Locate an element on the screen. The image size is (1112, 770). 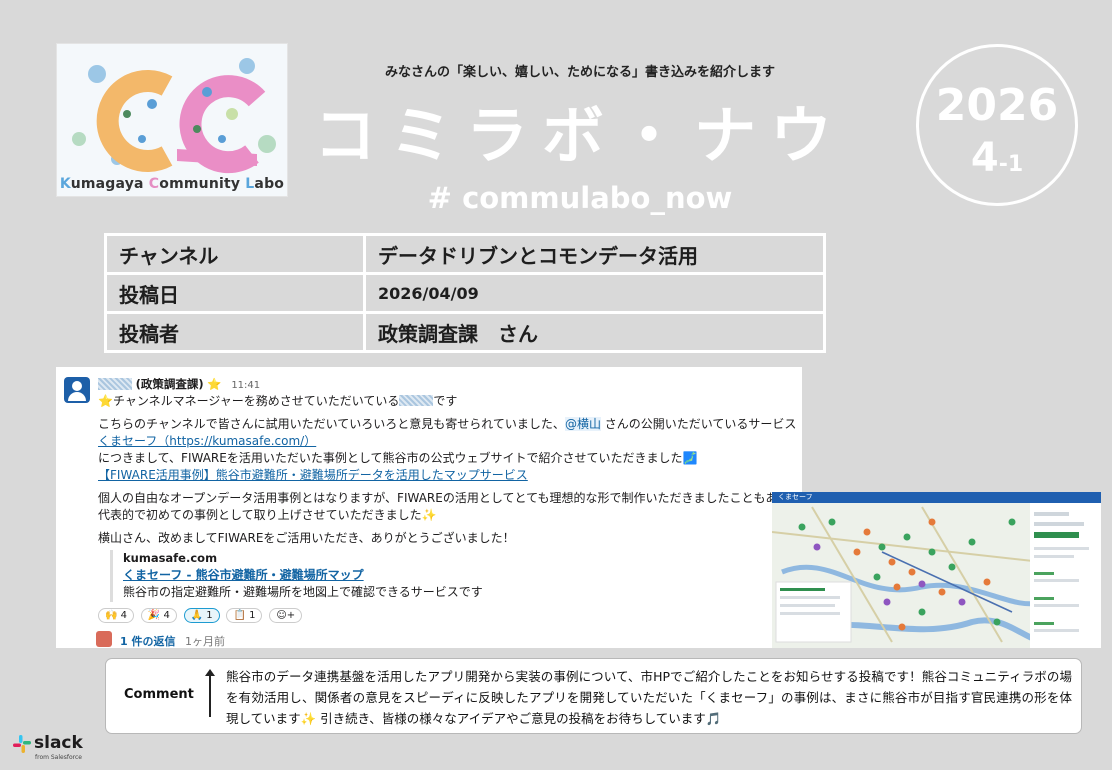
hashtag: # commulabo_now is located at coordinates (580, 198).